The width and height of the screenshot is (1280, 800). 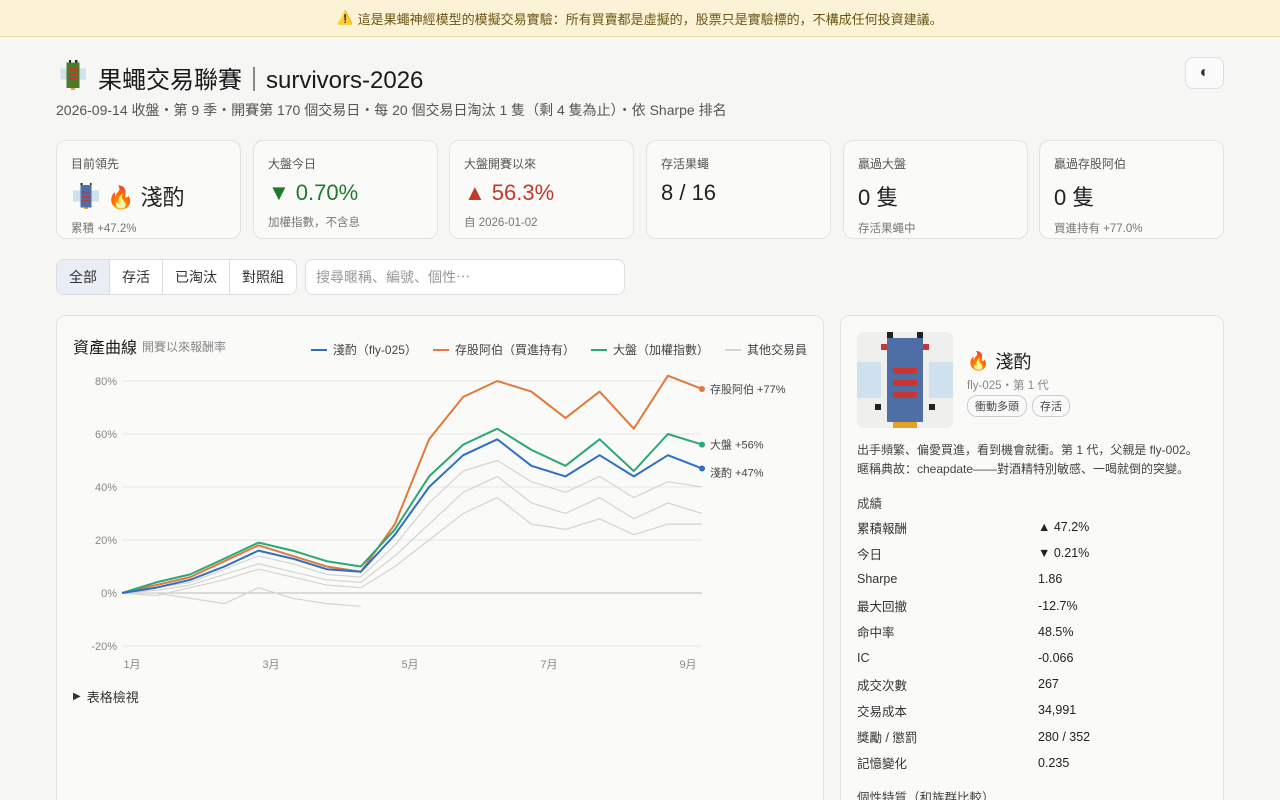 What do you see at coordinates (1204, 73) in the screenshot?
I see `theme-toggle-button: ◐` at bounding box center [1204, 73].